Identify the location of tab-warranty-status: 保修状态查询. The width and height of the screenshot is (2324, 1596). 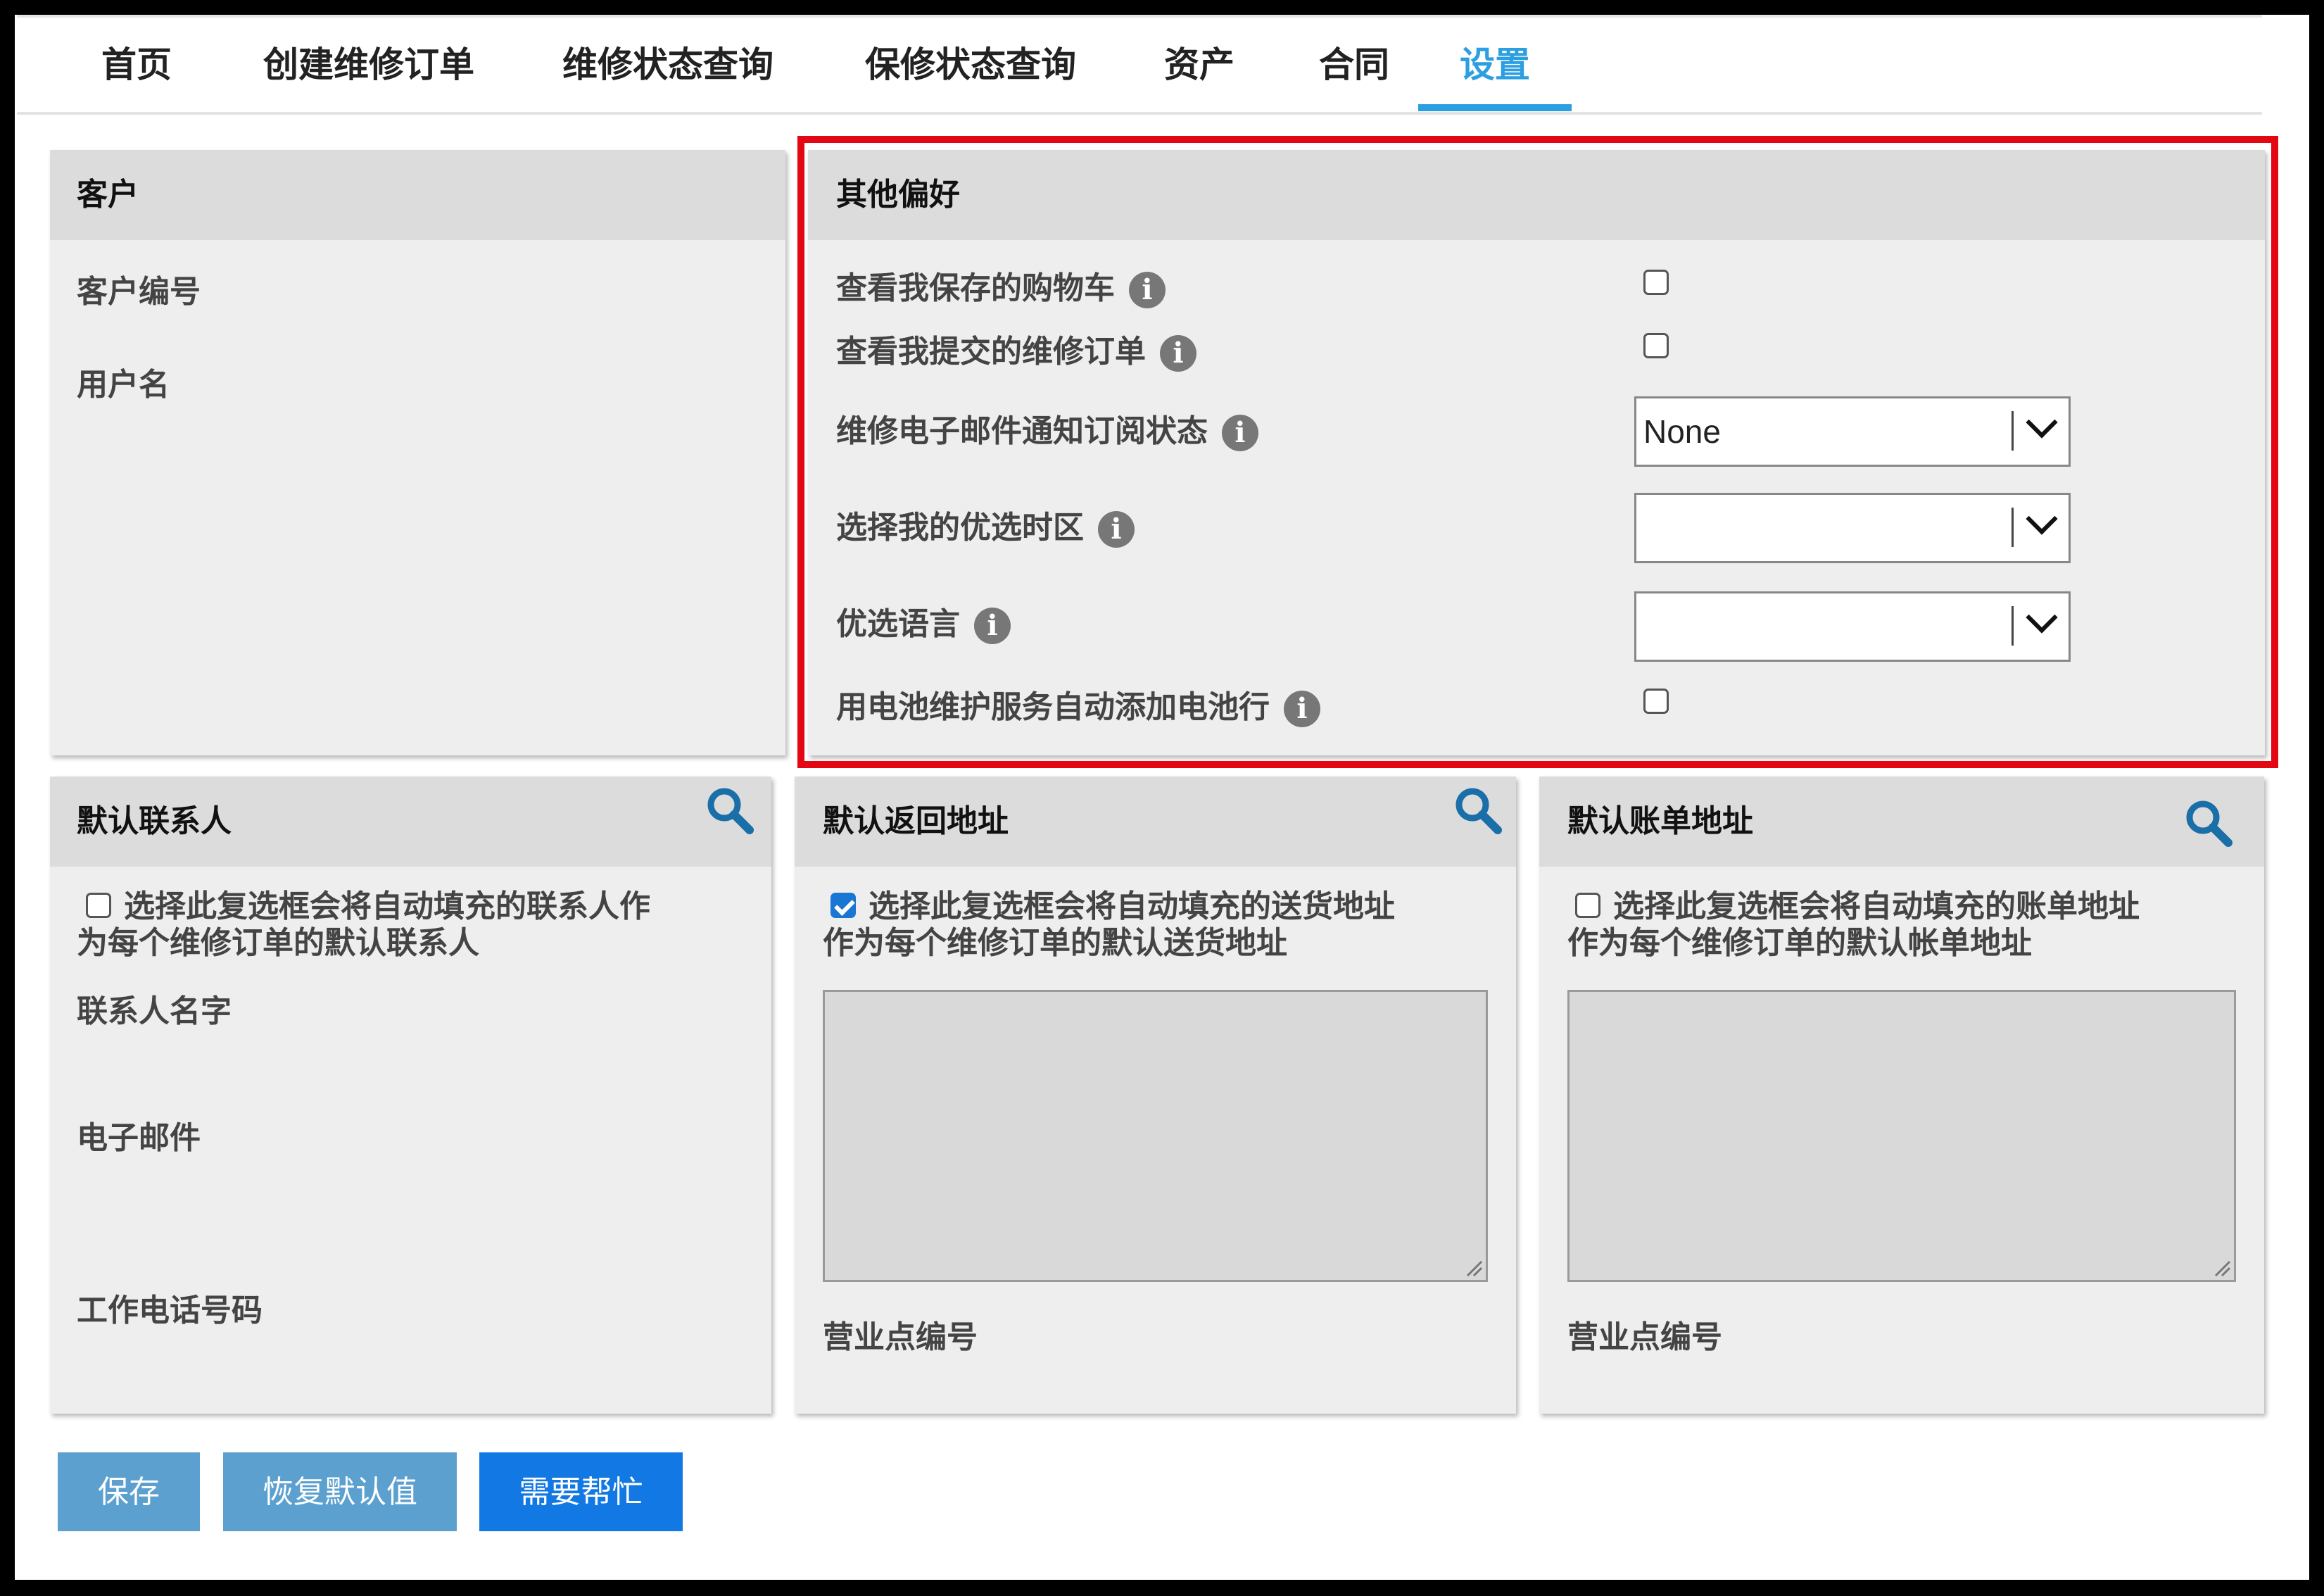
(971, 65).